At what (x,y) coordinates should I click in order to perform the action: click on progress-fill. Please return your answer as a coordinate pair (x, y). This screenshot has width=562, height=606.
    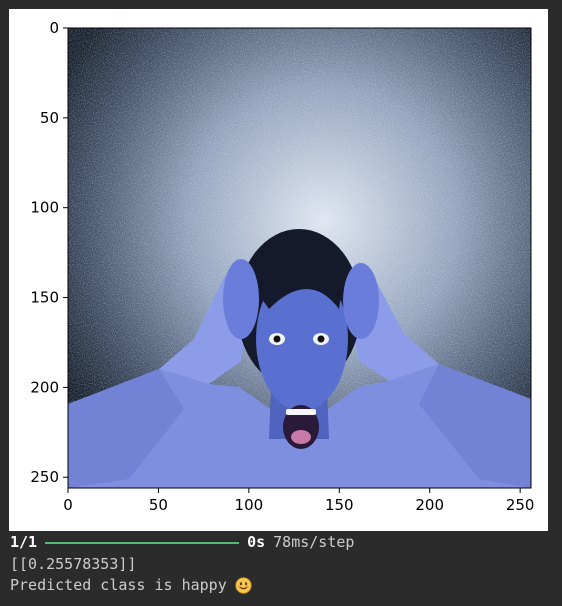
    Looking at the image, I should click on (142, 542).